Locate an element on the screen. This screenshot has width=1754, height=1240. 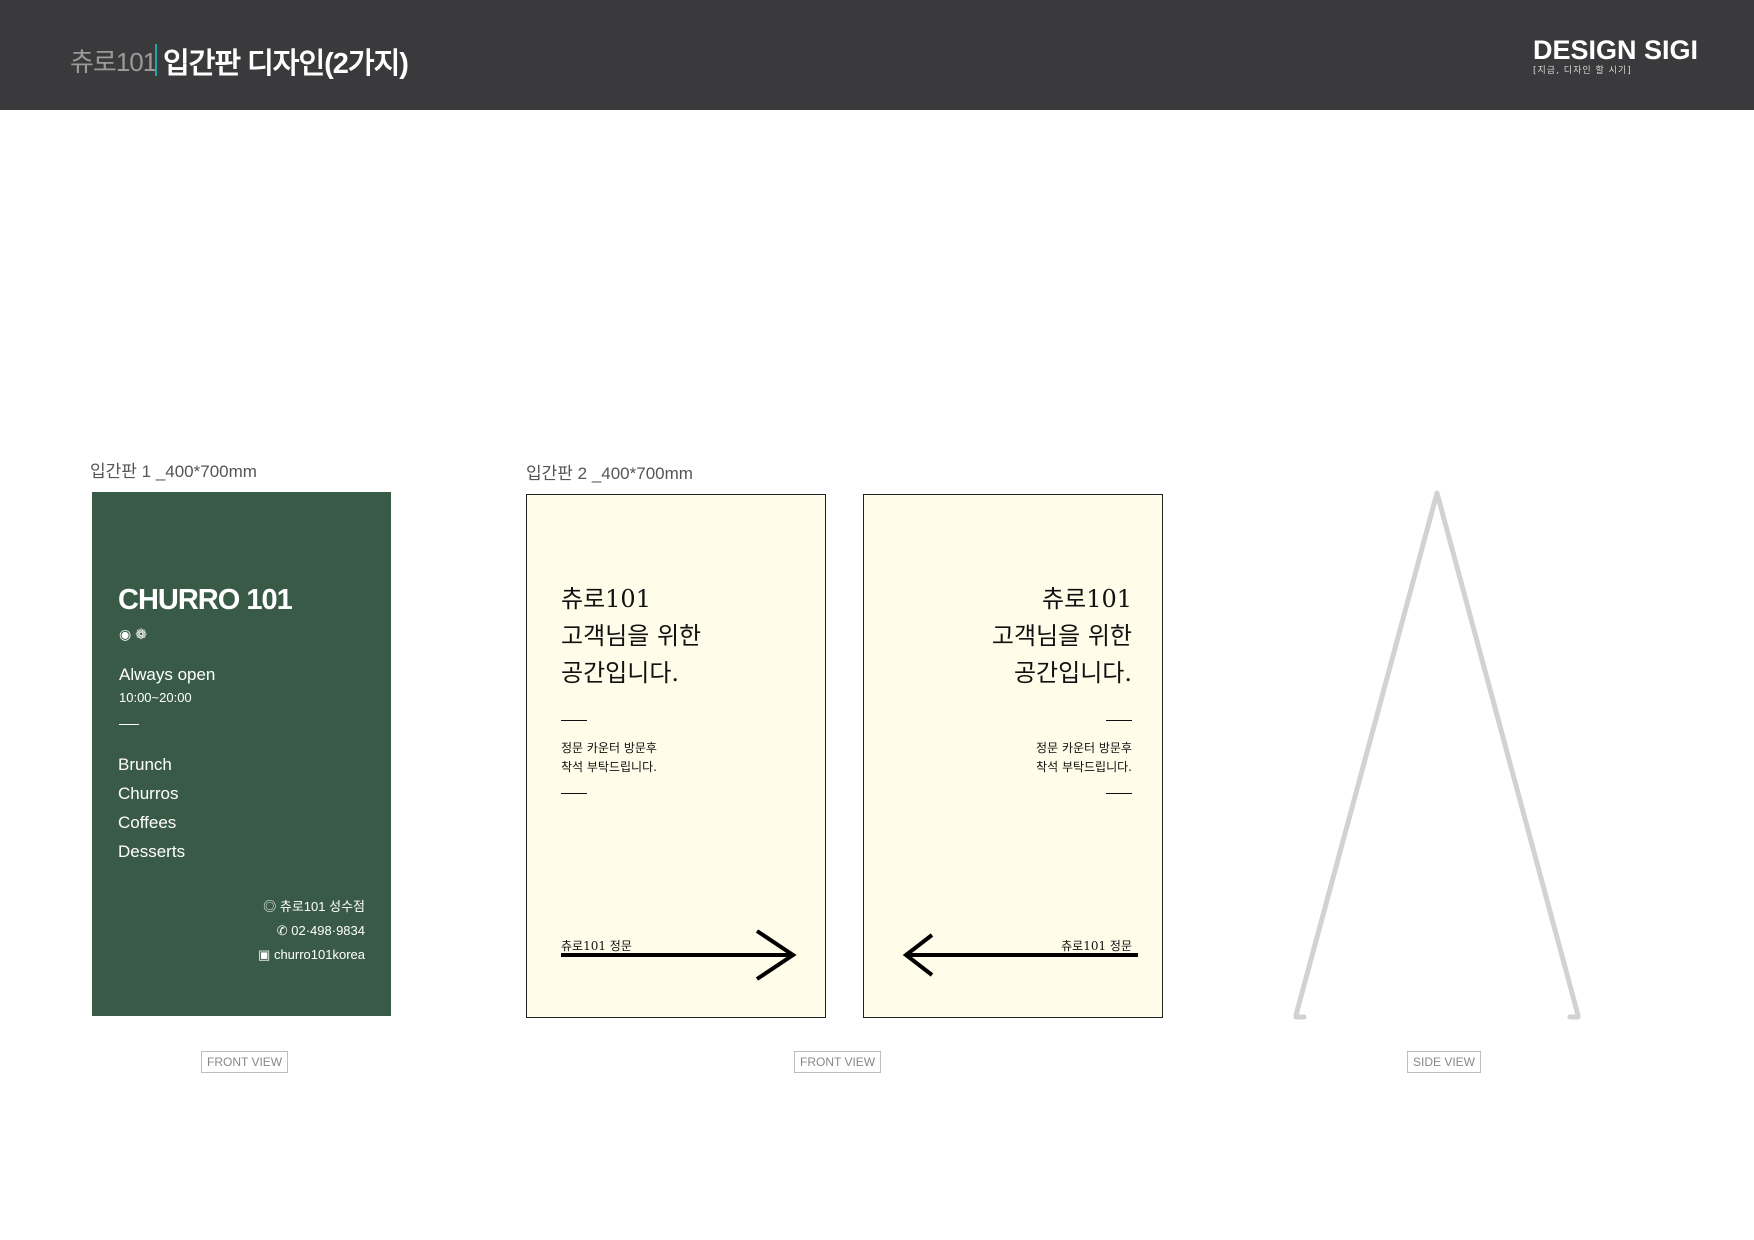
a-frame-side-view is located at coordinates (1437, 755).